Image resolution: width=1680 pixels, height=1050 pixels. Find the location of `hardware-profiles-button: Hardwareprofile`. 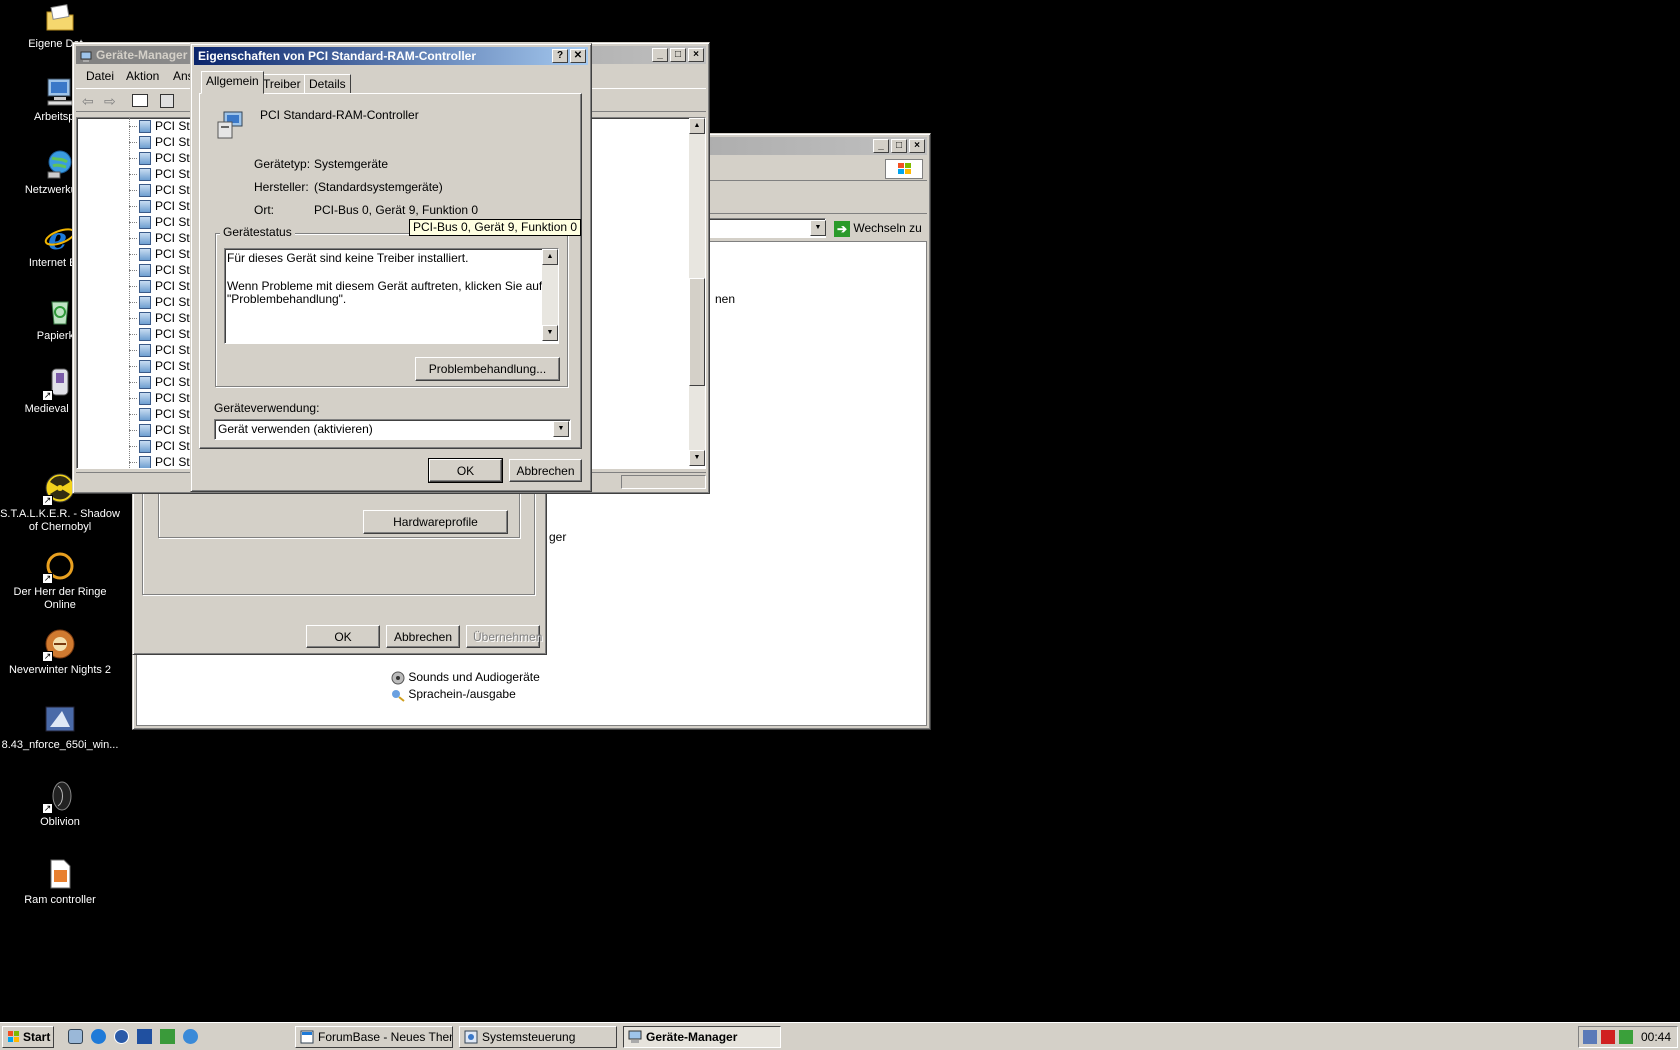

hardware-profiles-button: Hardwareprofile is located at coordinates (435, 522).